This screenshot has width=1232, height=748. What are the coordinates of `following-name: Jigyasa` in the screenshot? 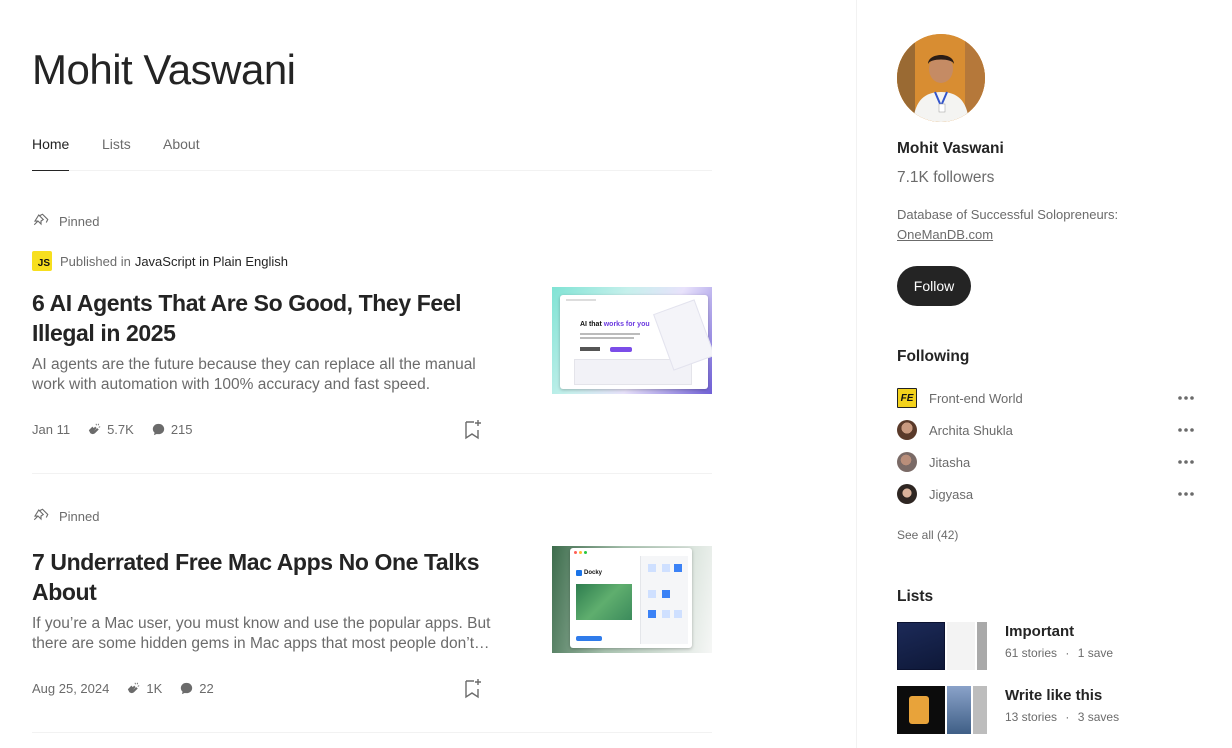 It's located at (1052, 494).